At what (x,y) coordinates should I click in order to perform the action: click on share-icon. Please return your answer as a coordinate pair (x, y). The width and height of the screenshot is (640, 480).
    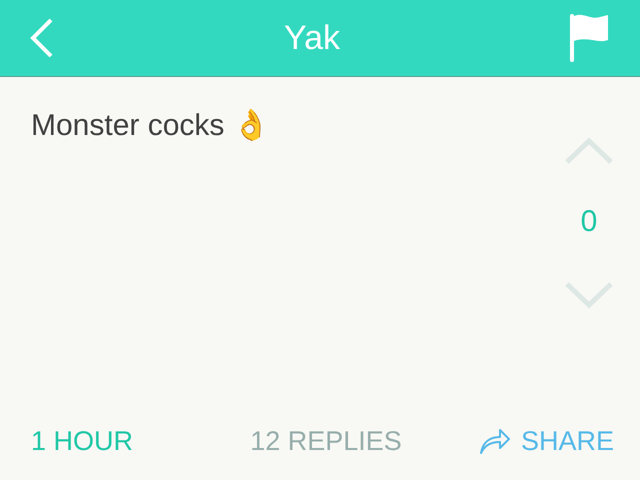
    Looking at the image, I should click on (494, 441).